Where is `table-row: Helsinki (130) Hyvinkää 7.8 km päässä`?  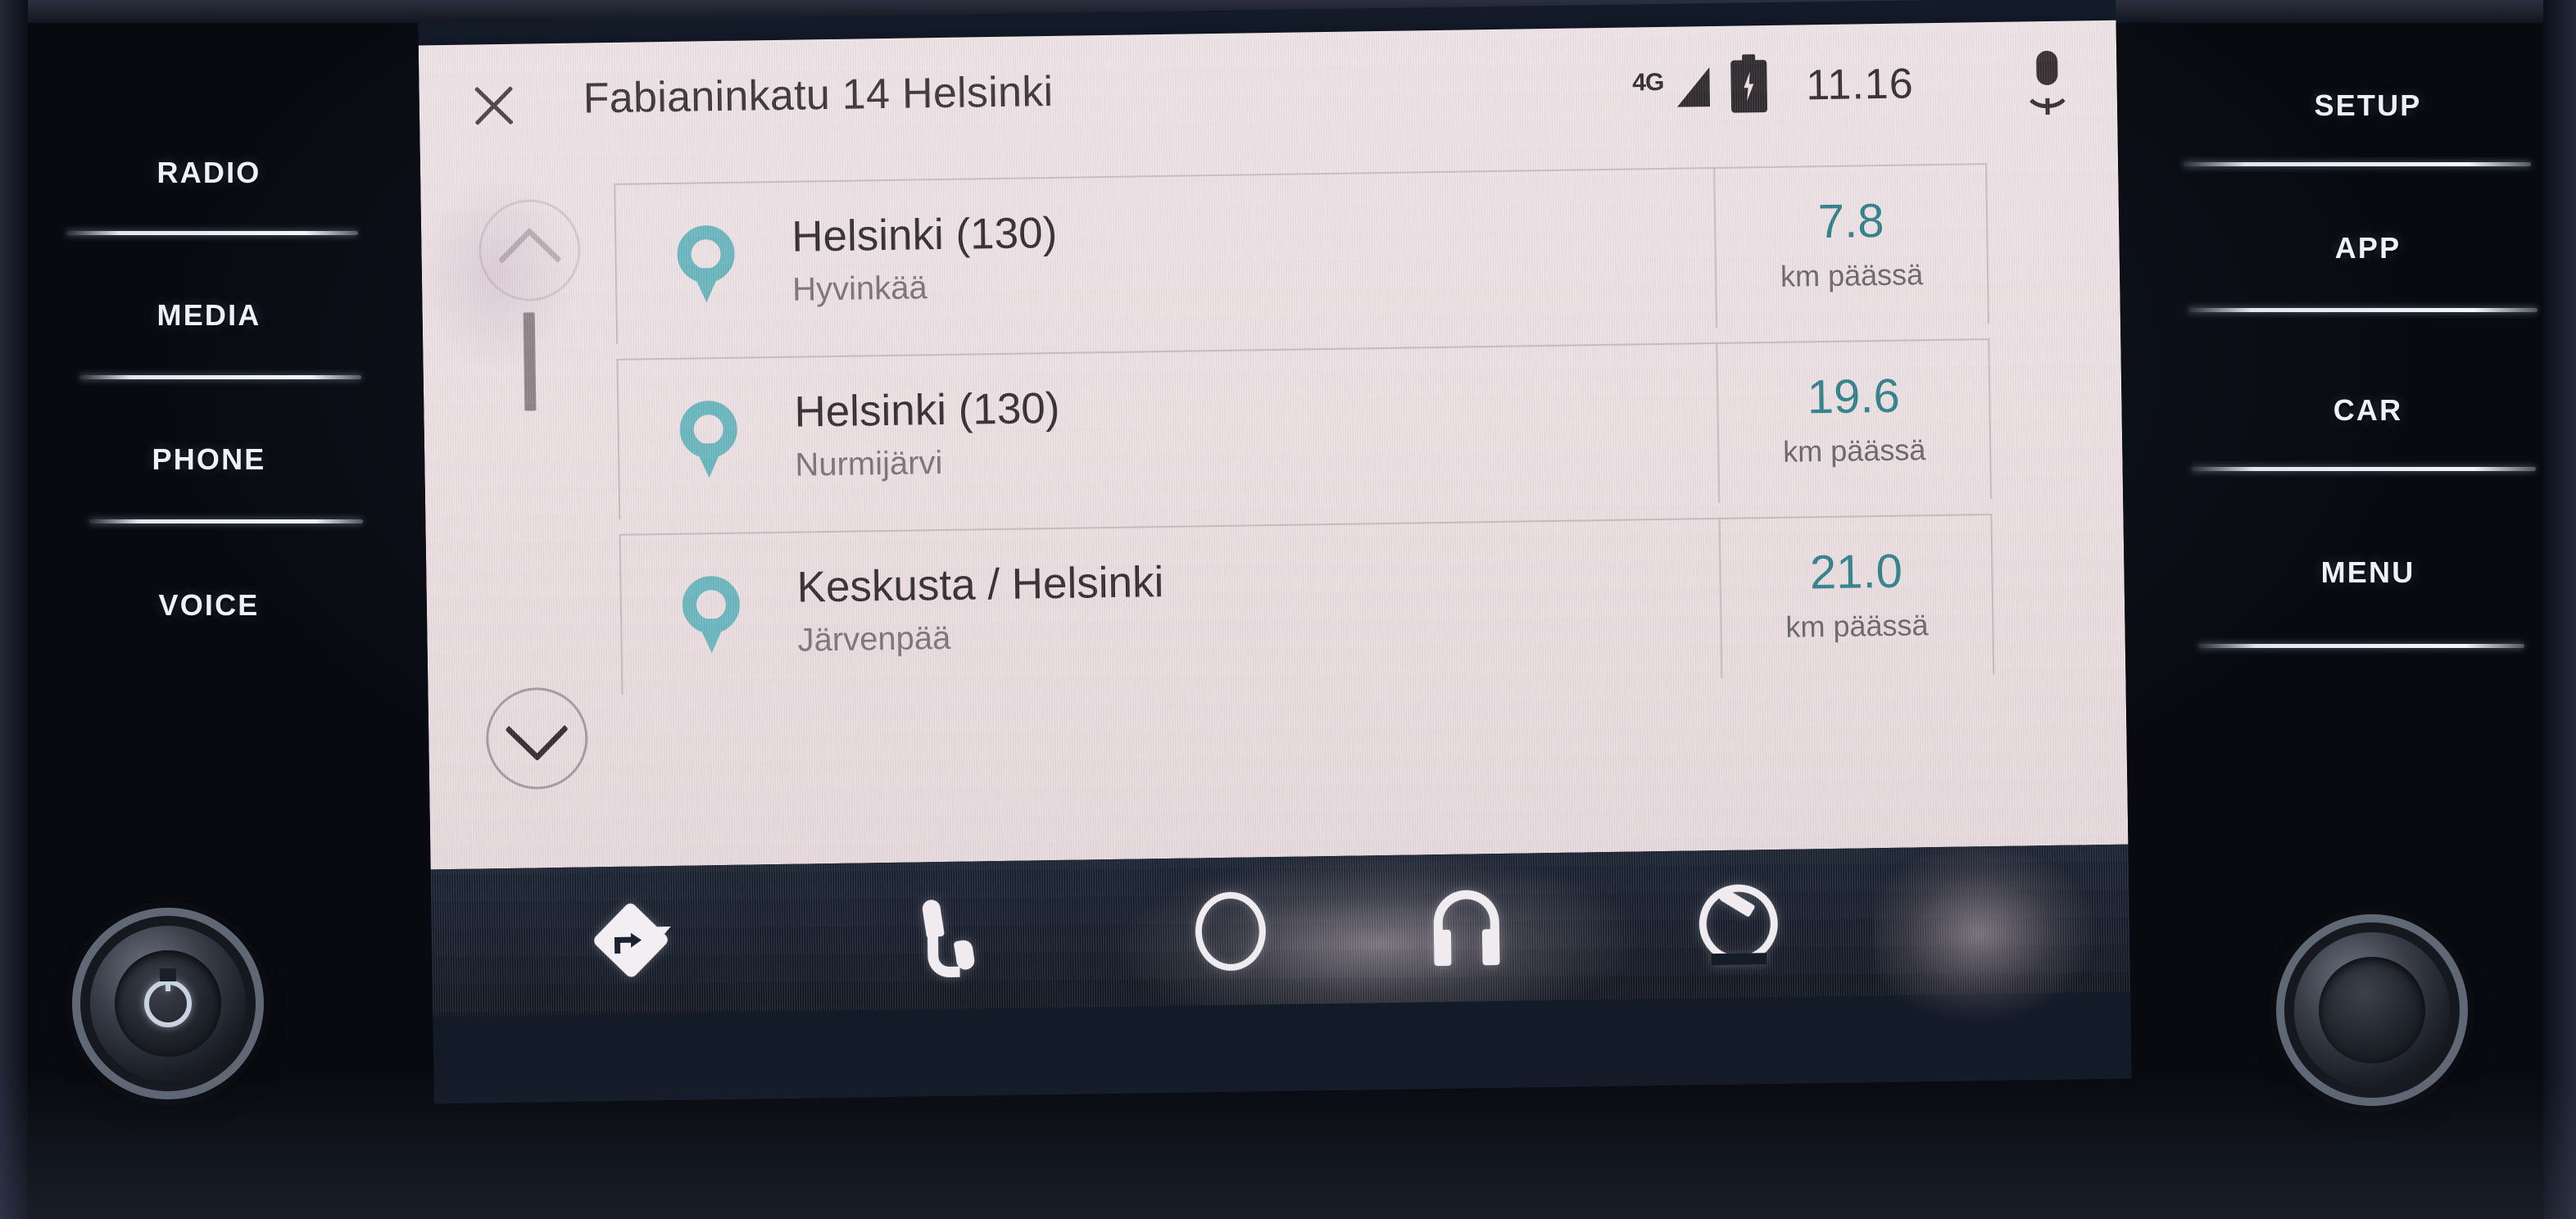
table-row: Helsinki (130) Hyvinkää 7.8 km päässä is located at coordinates (1301, 253).